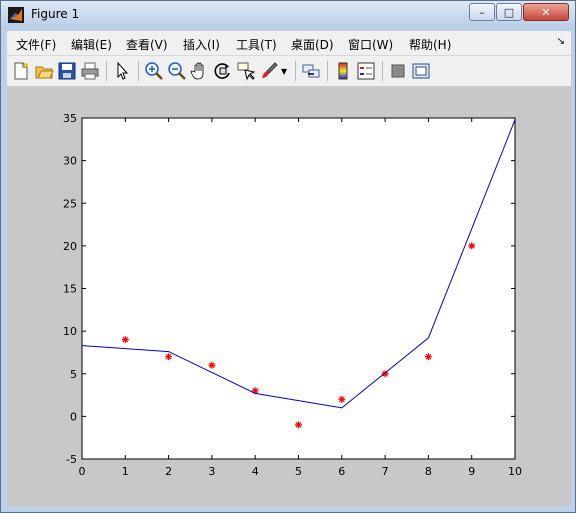 The image size is (576, 513). What do you see at coordinates (255, 471) in the screenshot?
I see `x-tick-label: 4` at bounding box center [255, 471].